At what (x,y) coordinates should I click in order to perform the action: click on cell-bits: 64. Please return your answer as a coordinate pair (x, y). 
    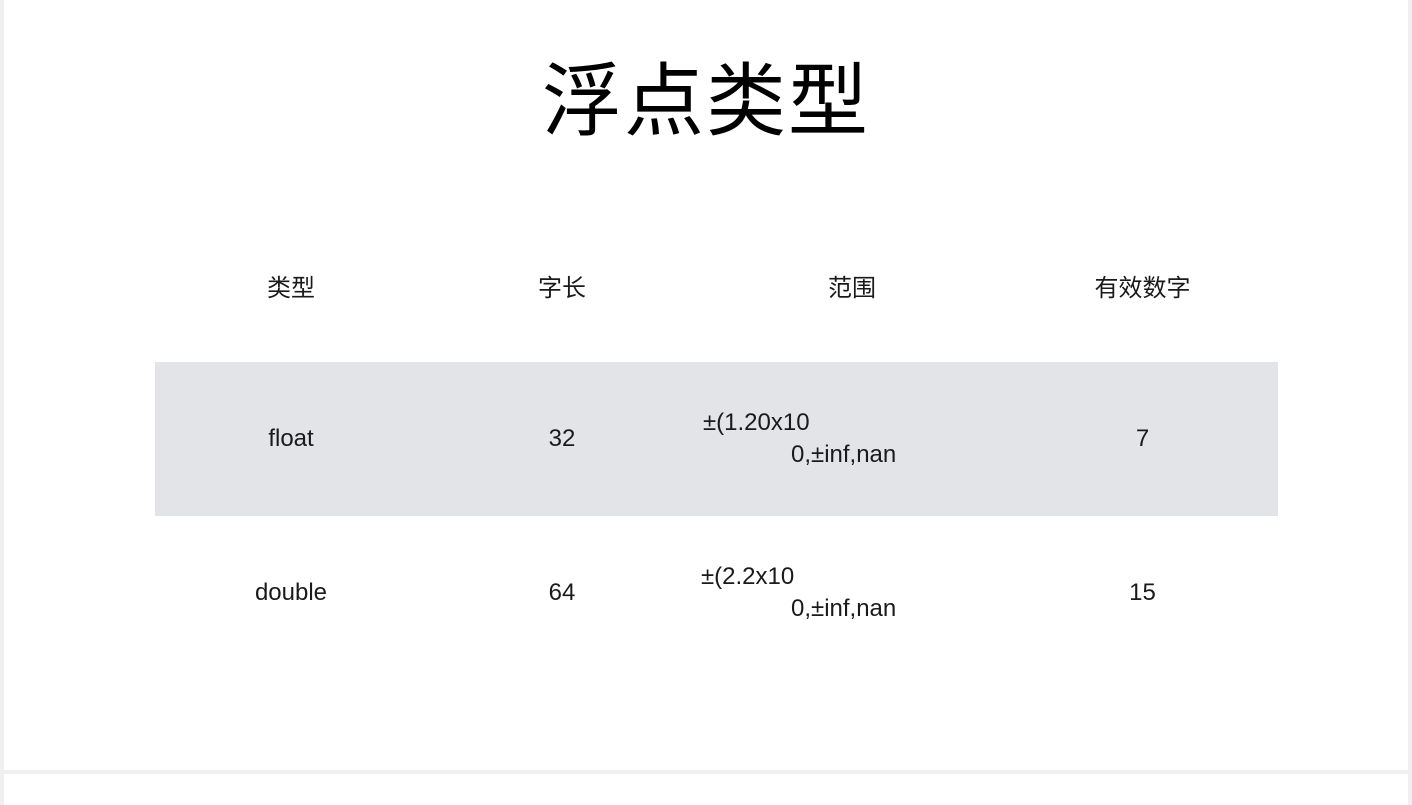
    Looking at the image, I should click on (562, 592).